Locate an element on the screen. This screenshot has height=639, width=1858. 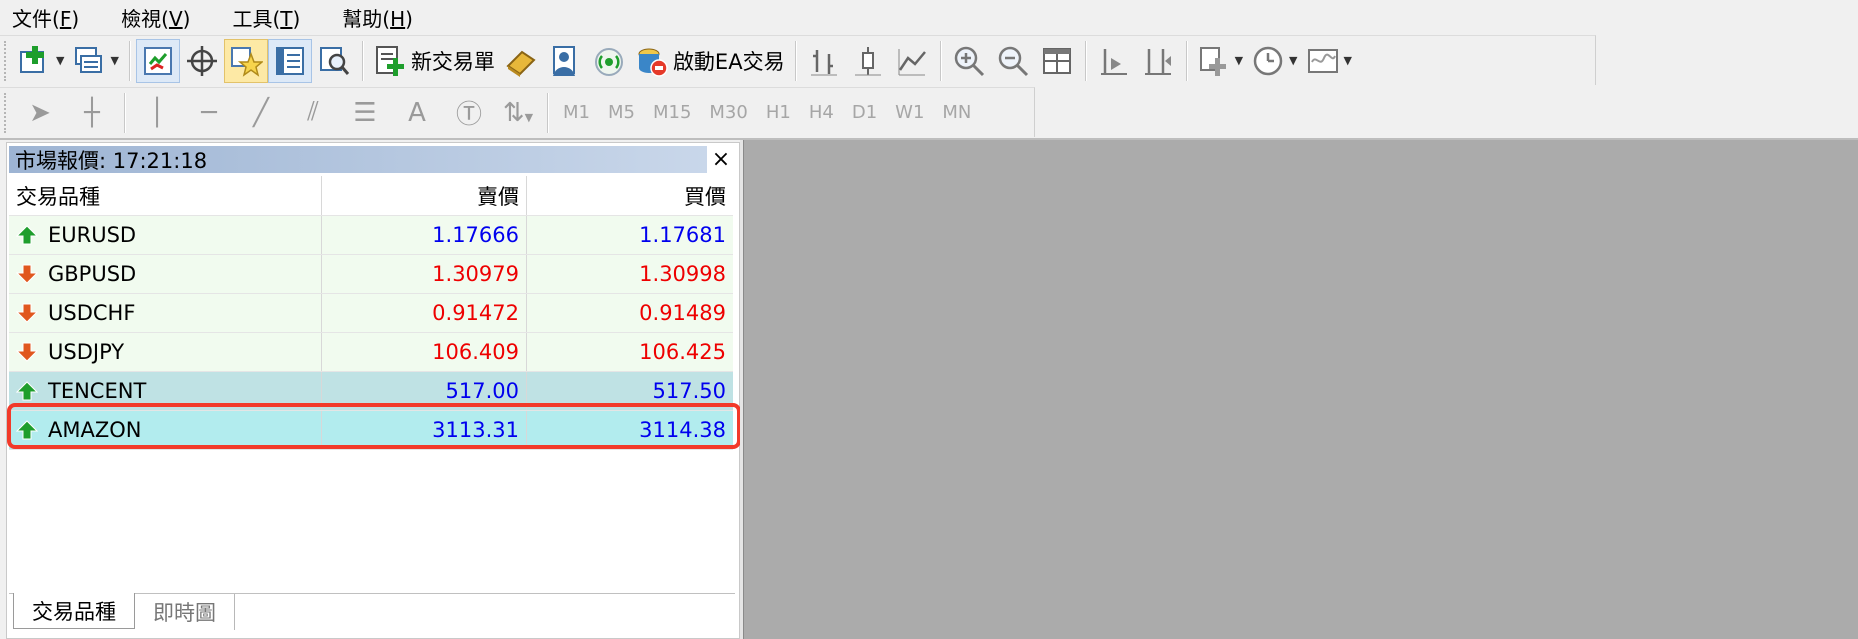
zoom-out-button is located at coordinates (1013, 61).